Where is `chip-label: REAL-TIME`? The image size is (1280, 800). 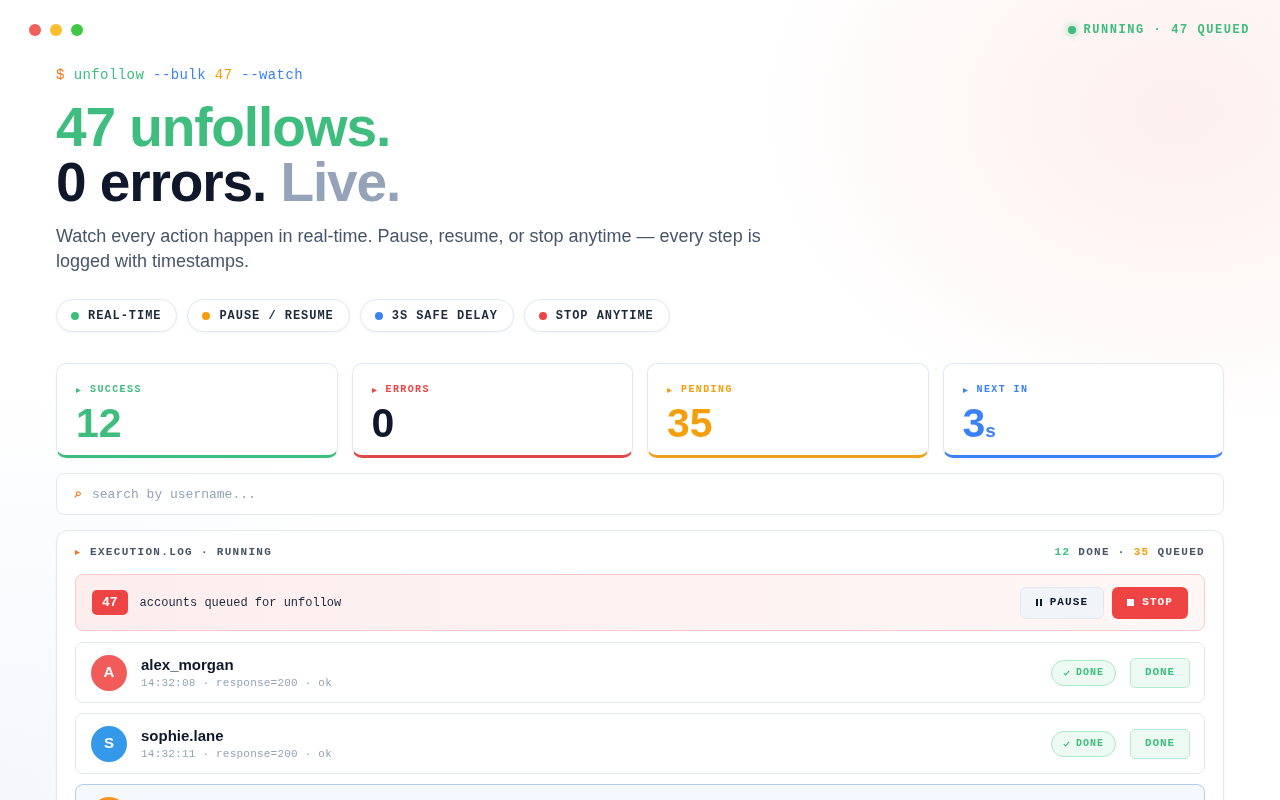
chip-label: REAL-TIME is located at coordinates (125, 316).